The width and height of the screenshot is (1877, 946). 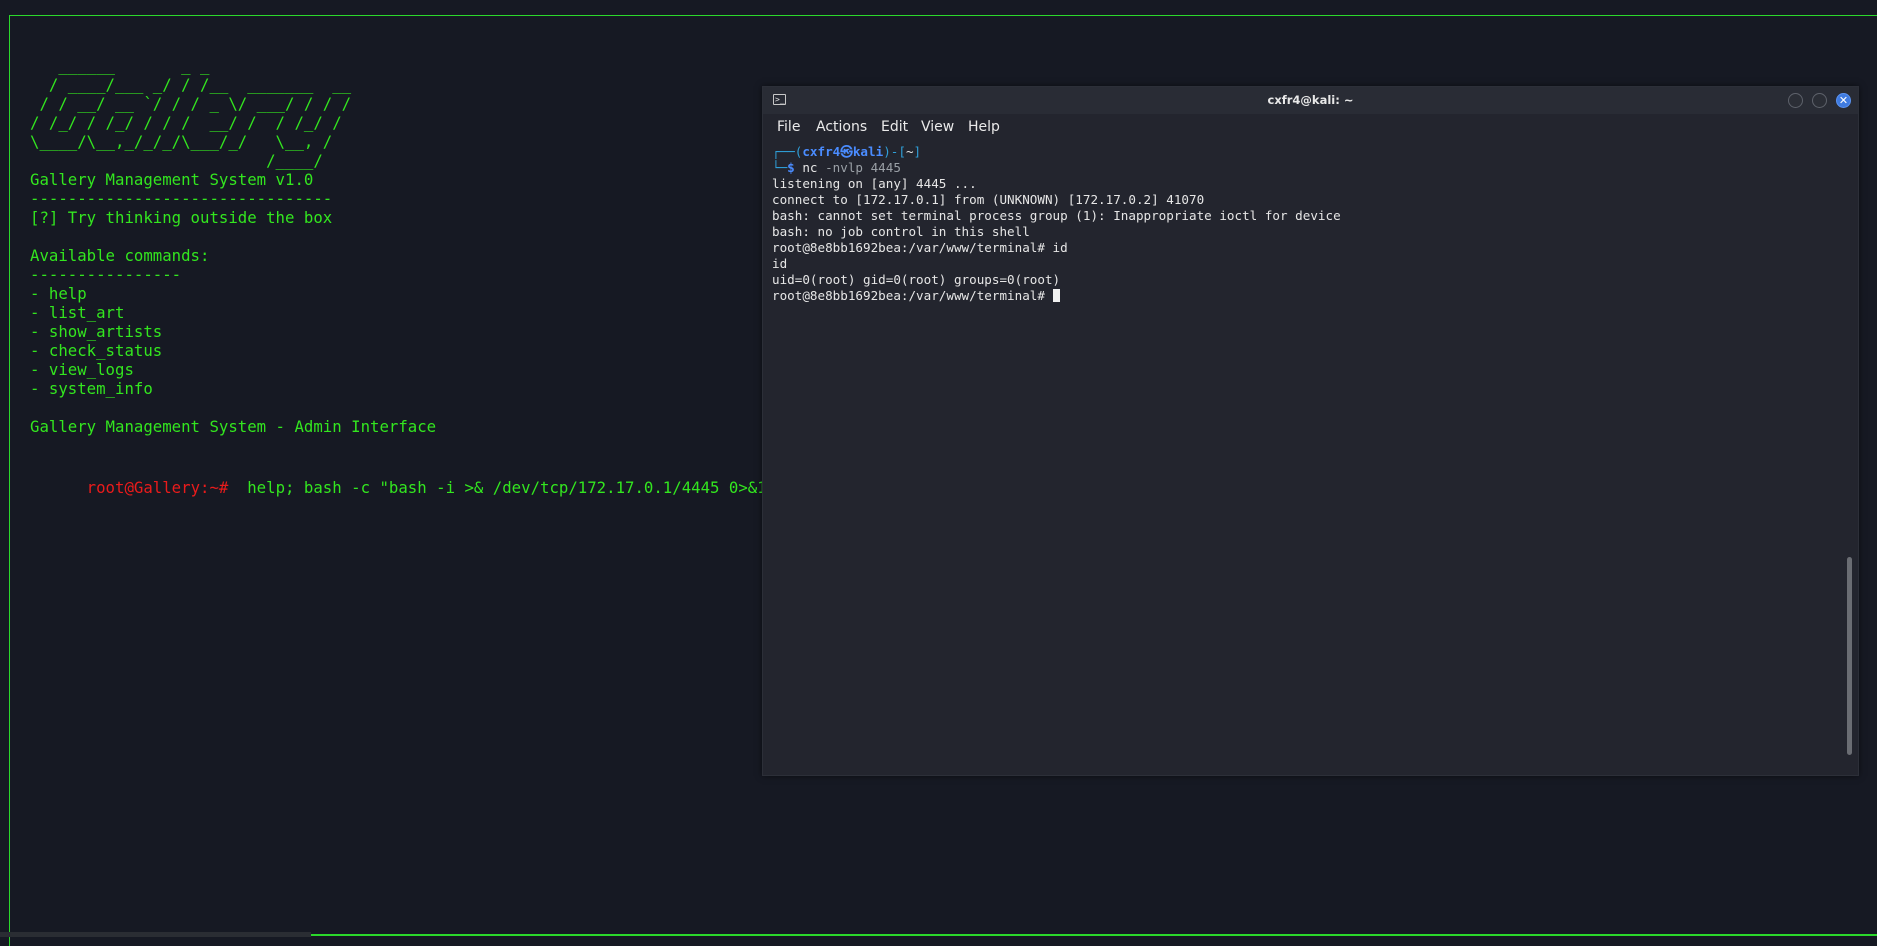 I want to click on command-item-list-art: - list_art, so click(x=77, y=312).